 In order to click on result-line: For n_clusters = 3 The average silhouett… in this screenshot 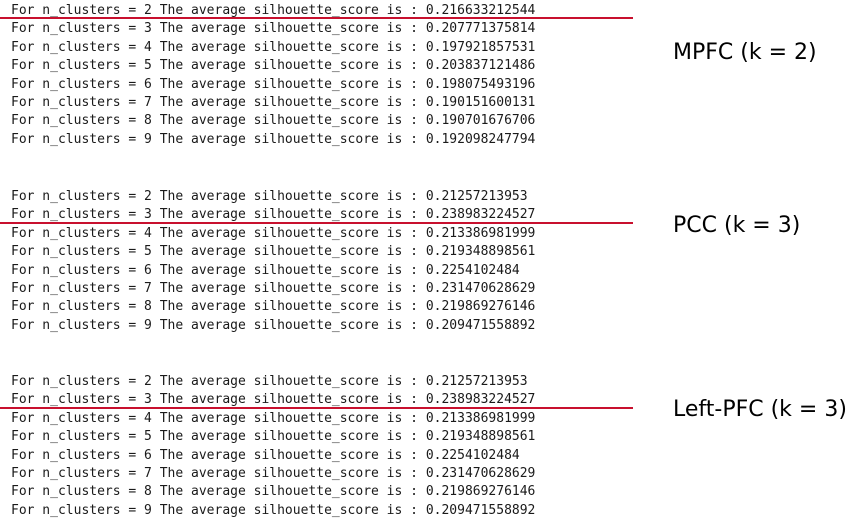, I will do `click(273, 29)`.